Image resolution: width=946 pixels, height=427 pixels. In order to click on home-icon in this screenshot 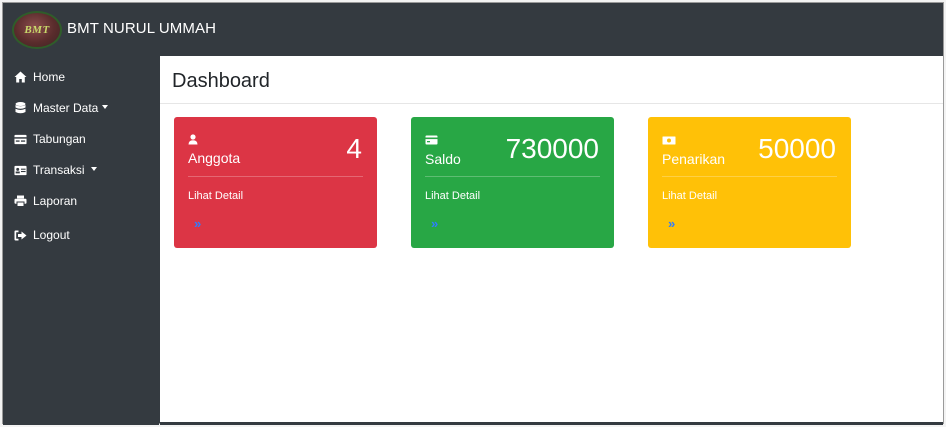, I will do `click(20, 77)`.